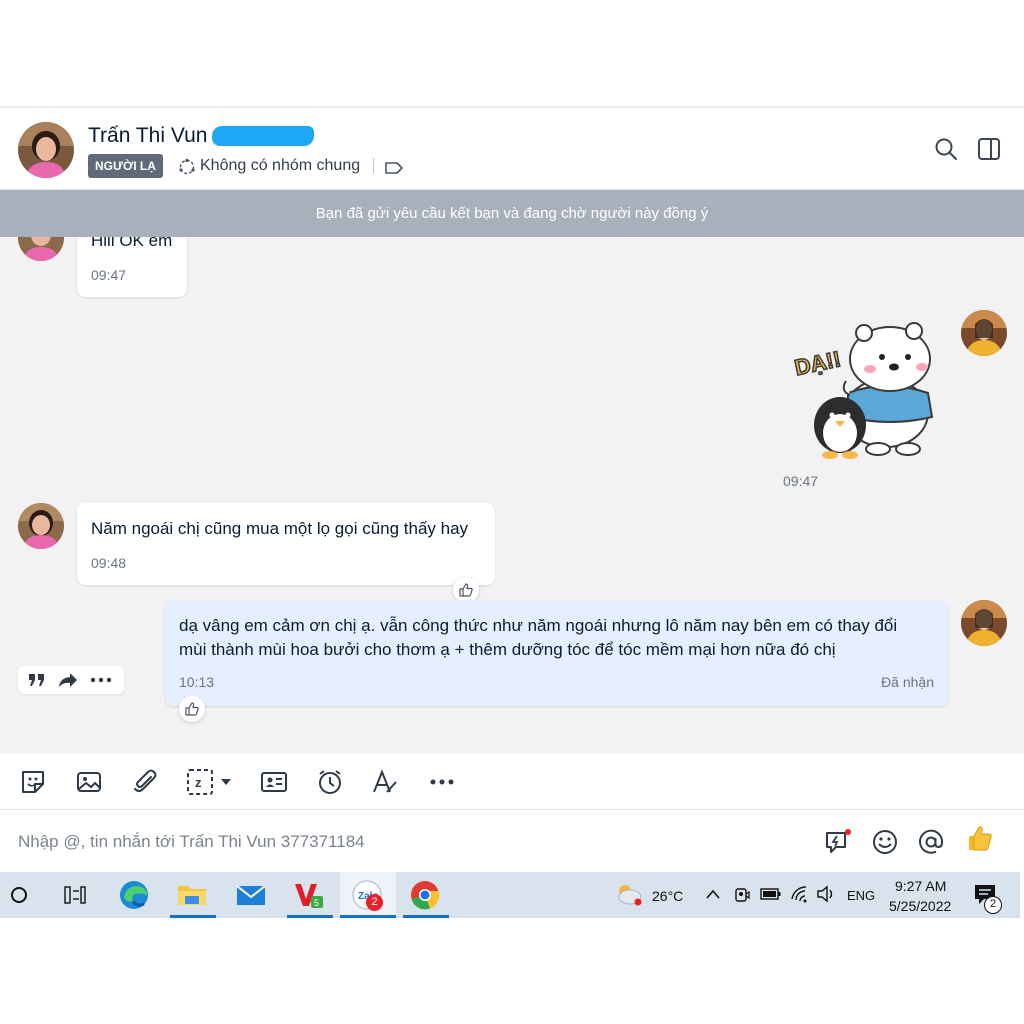 The image size is (1024, 1024). What do you see at coordinates (274, 782) in the screenshot?
I see `contact-card-icon` at bounding box center [274, 782].